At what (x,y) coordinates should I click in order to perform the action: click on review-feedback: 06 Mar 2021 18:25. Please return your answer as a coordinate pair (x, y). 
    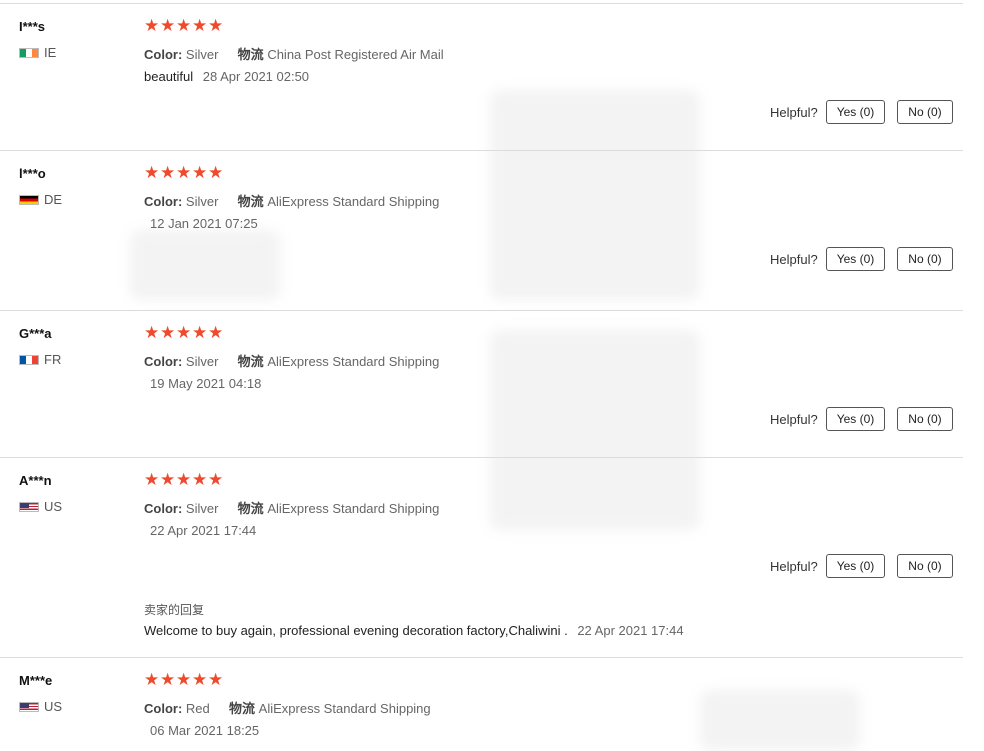
    Looking at the image, I should click on (201, 730).